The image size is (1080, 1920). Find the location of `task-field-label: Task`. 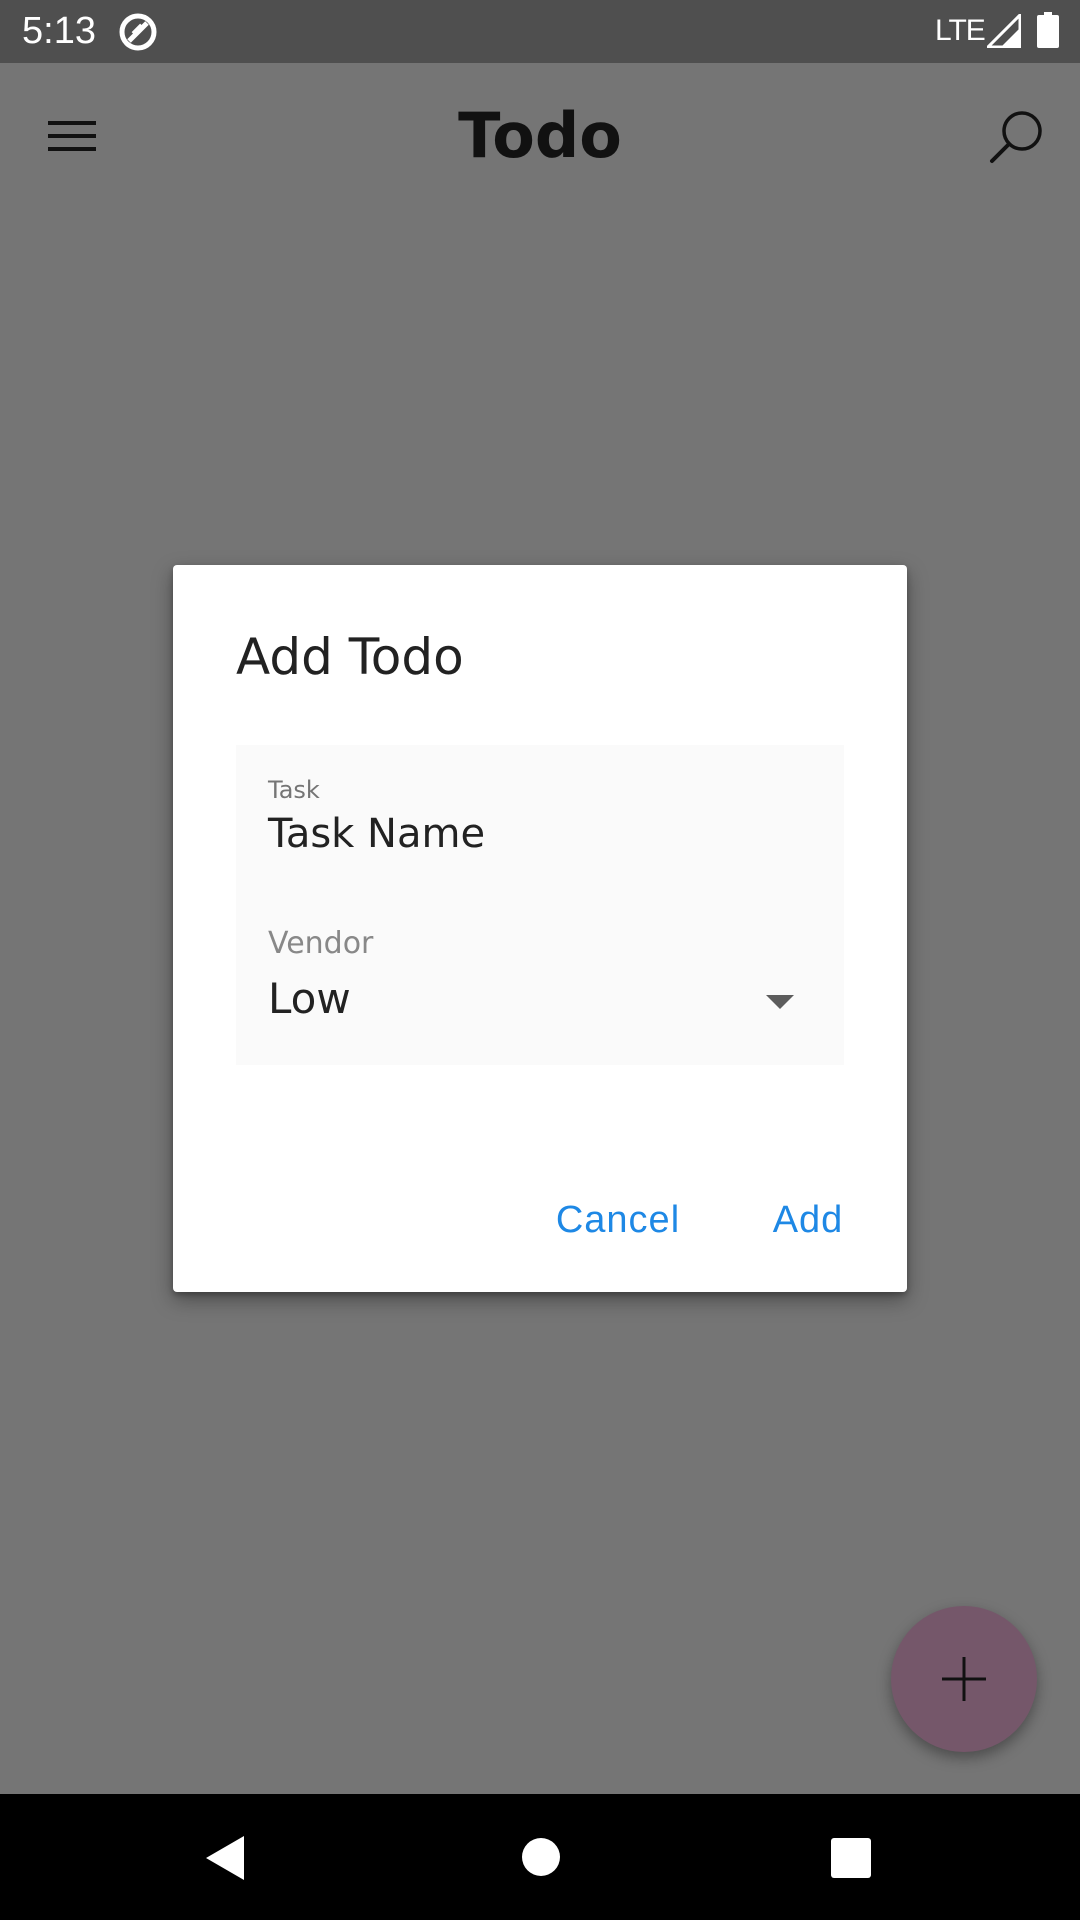

task-field-label: Task is located at coordinates (294, 790).